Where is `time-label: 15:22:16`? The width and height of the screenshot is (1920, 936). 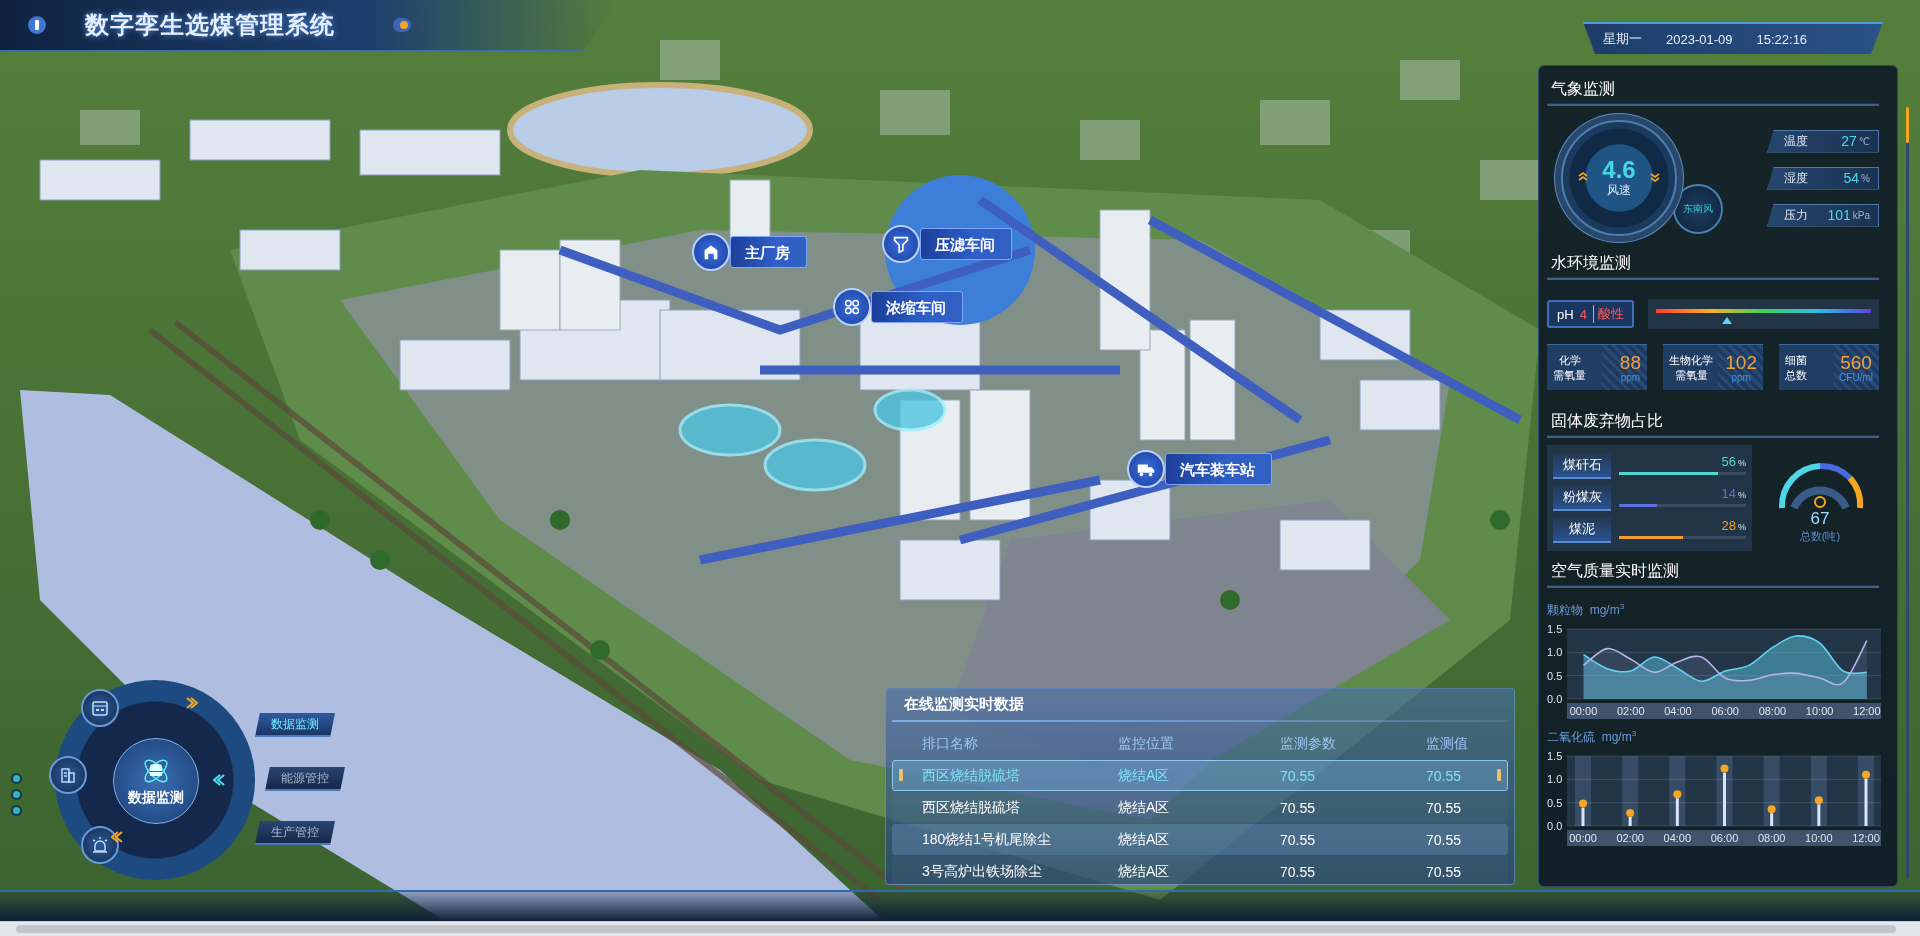
time-label: 15:22:16 is located at coordinates (1782, 39).